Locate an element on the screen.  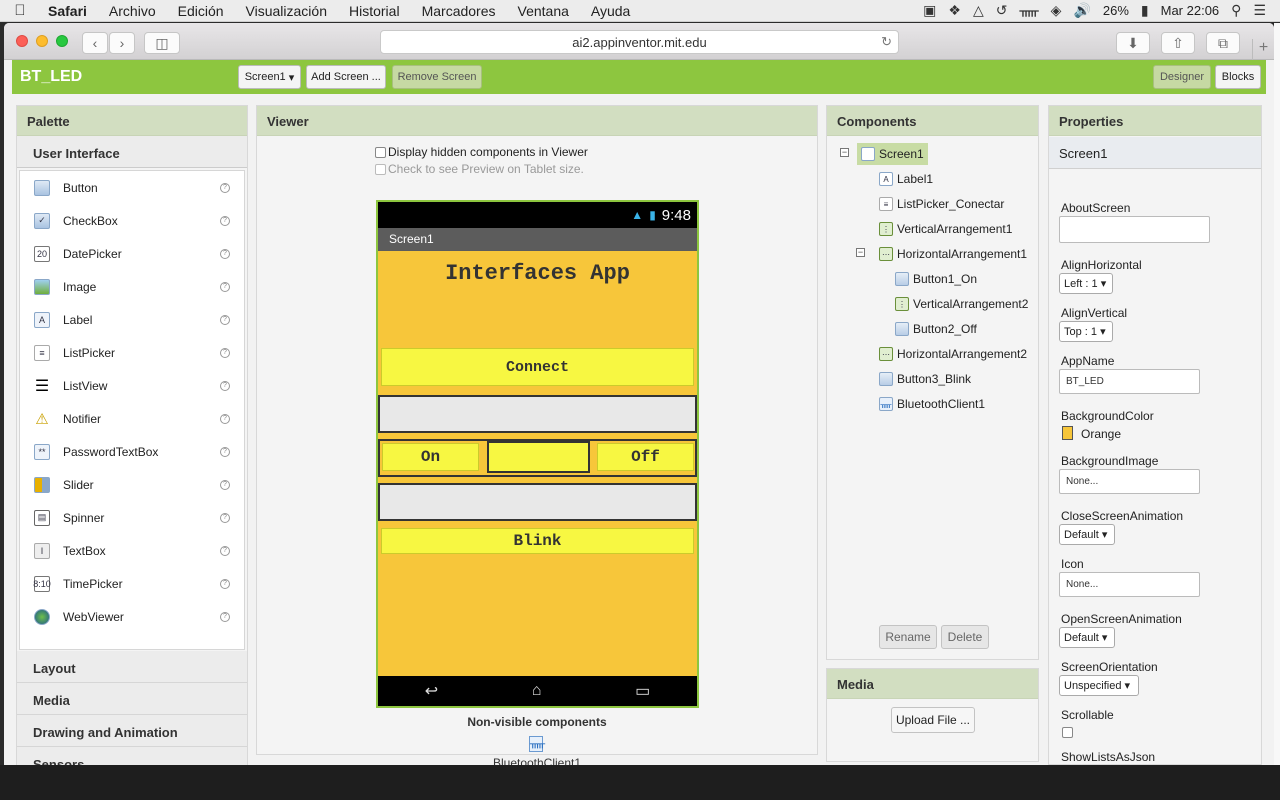
screen-share-icon: ▣ is located at coordinates (929, 10).